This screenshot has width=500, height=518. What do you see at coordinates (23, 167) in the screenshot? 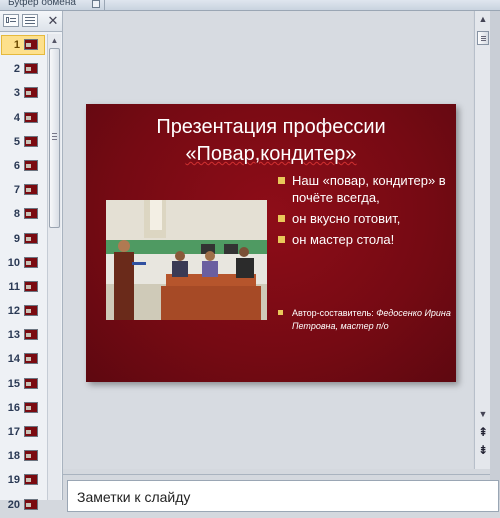
I see `slide-thumbnail-item: 6` at bounding box center [23, 167].